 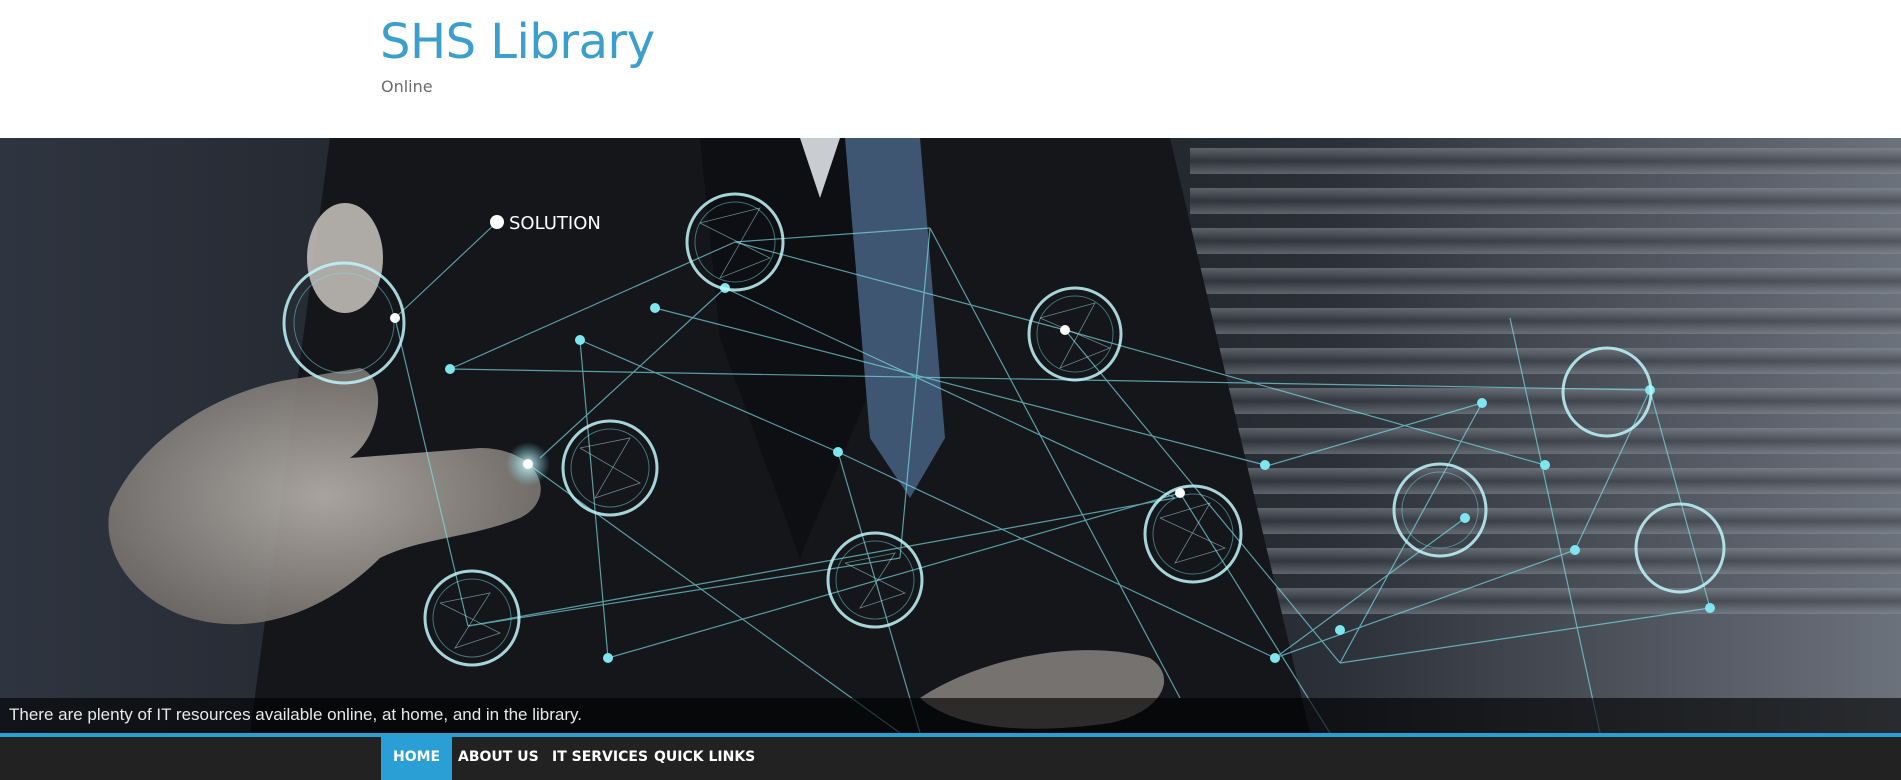 What do you see at coordinates (704, 758) in the screenshot?
I see `nav-item-quick-links: QUICK LINKS` at bounding box center [704, 758].